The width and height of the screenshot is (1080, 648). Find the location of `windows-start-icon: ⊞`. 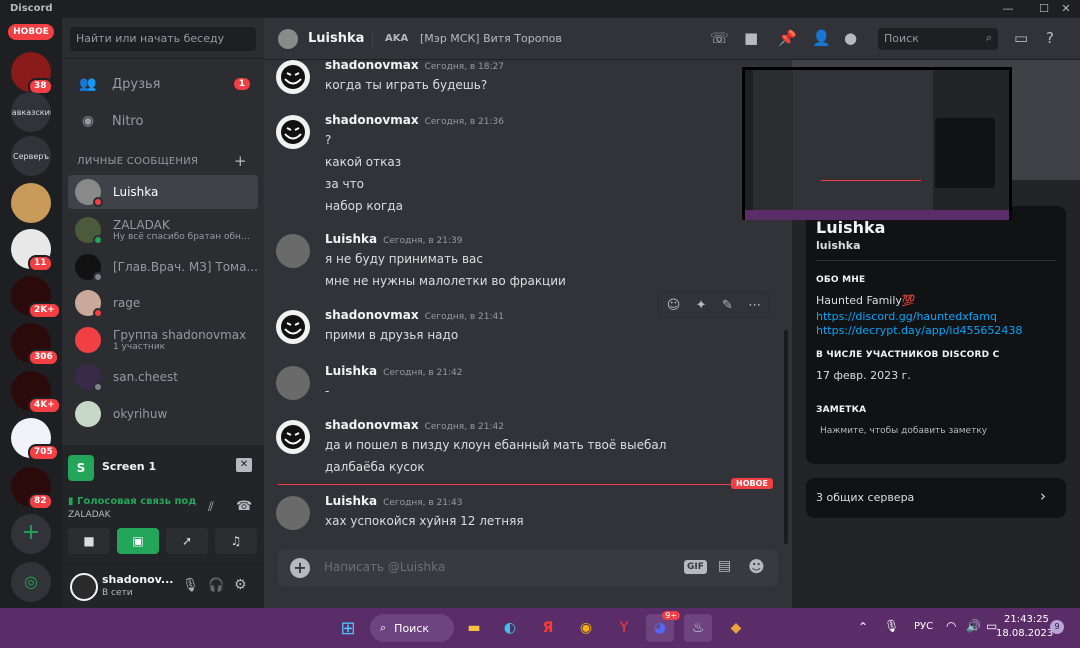

windows-start-icon: ⊞ is located at coordinates (348, 628).